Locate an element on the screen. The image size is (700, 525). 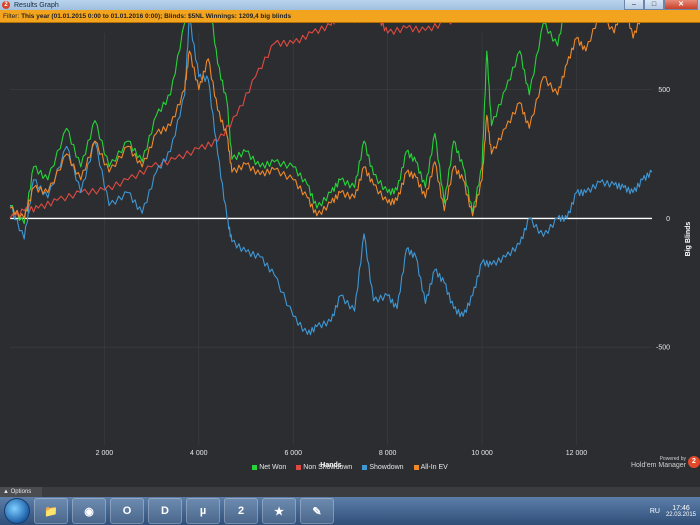
system-tray: RU 17:46 22.03.2015 is located at coordinates (673, 511).